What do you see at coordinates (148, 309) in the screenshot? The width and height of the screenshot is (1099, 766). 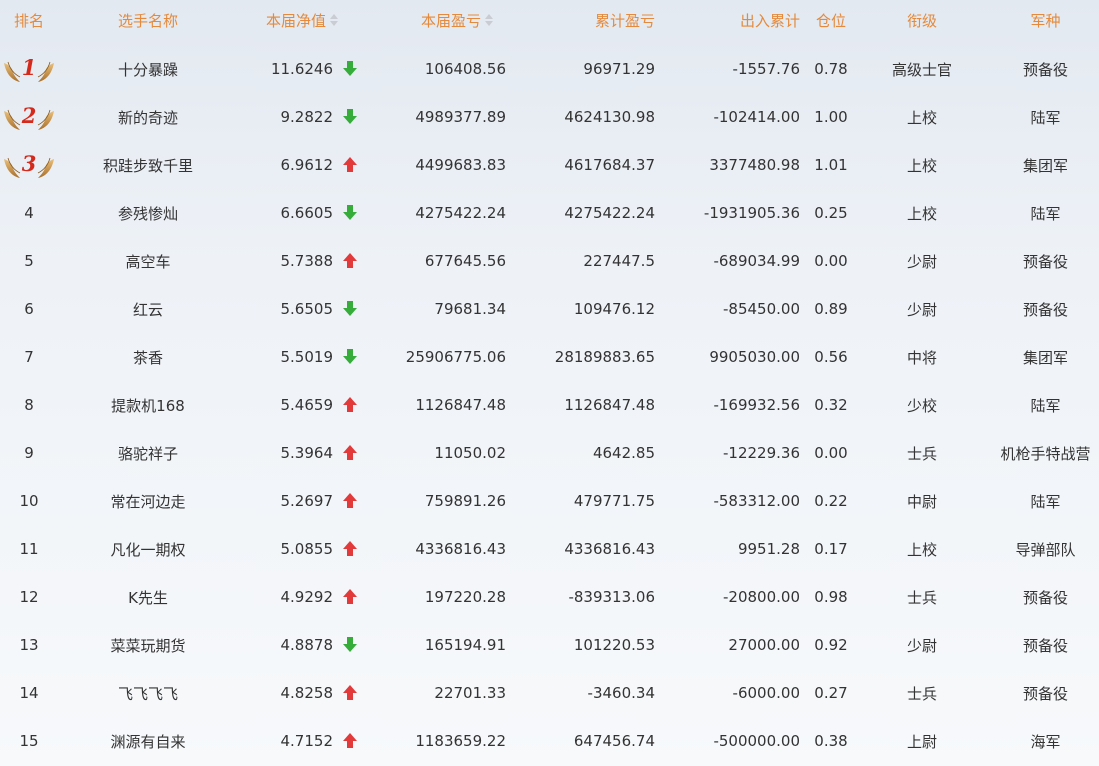 I see `player-name-link: 红云` at bounding box center [148, 309].